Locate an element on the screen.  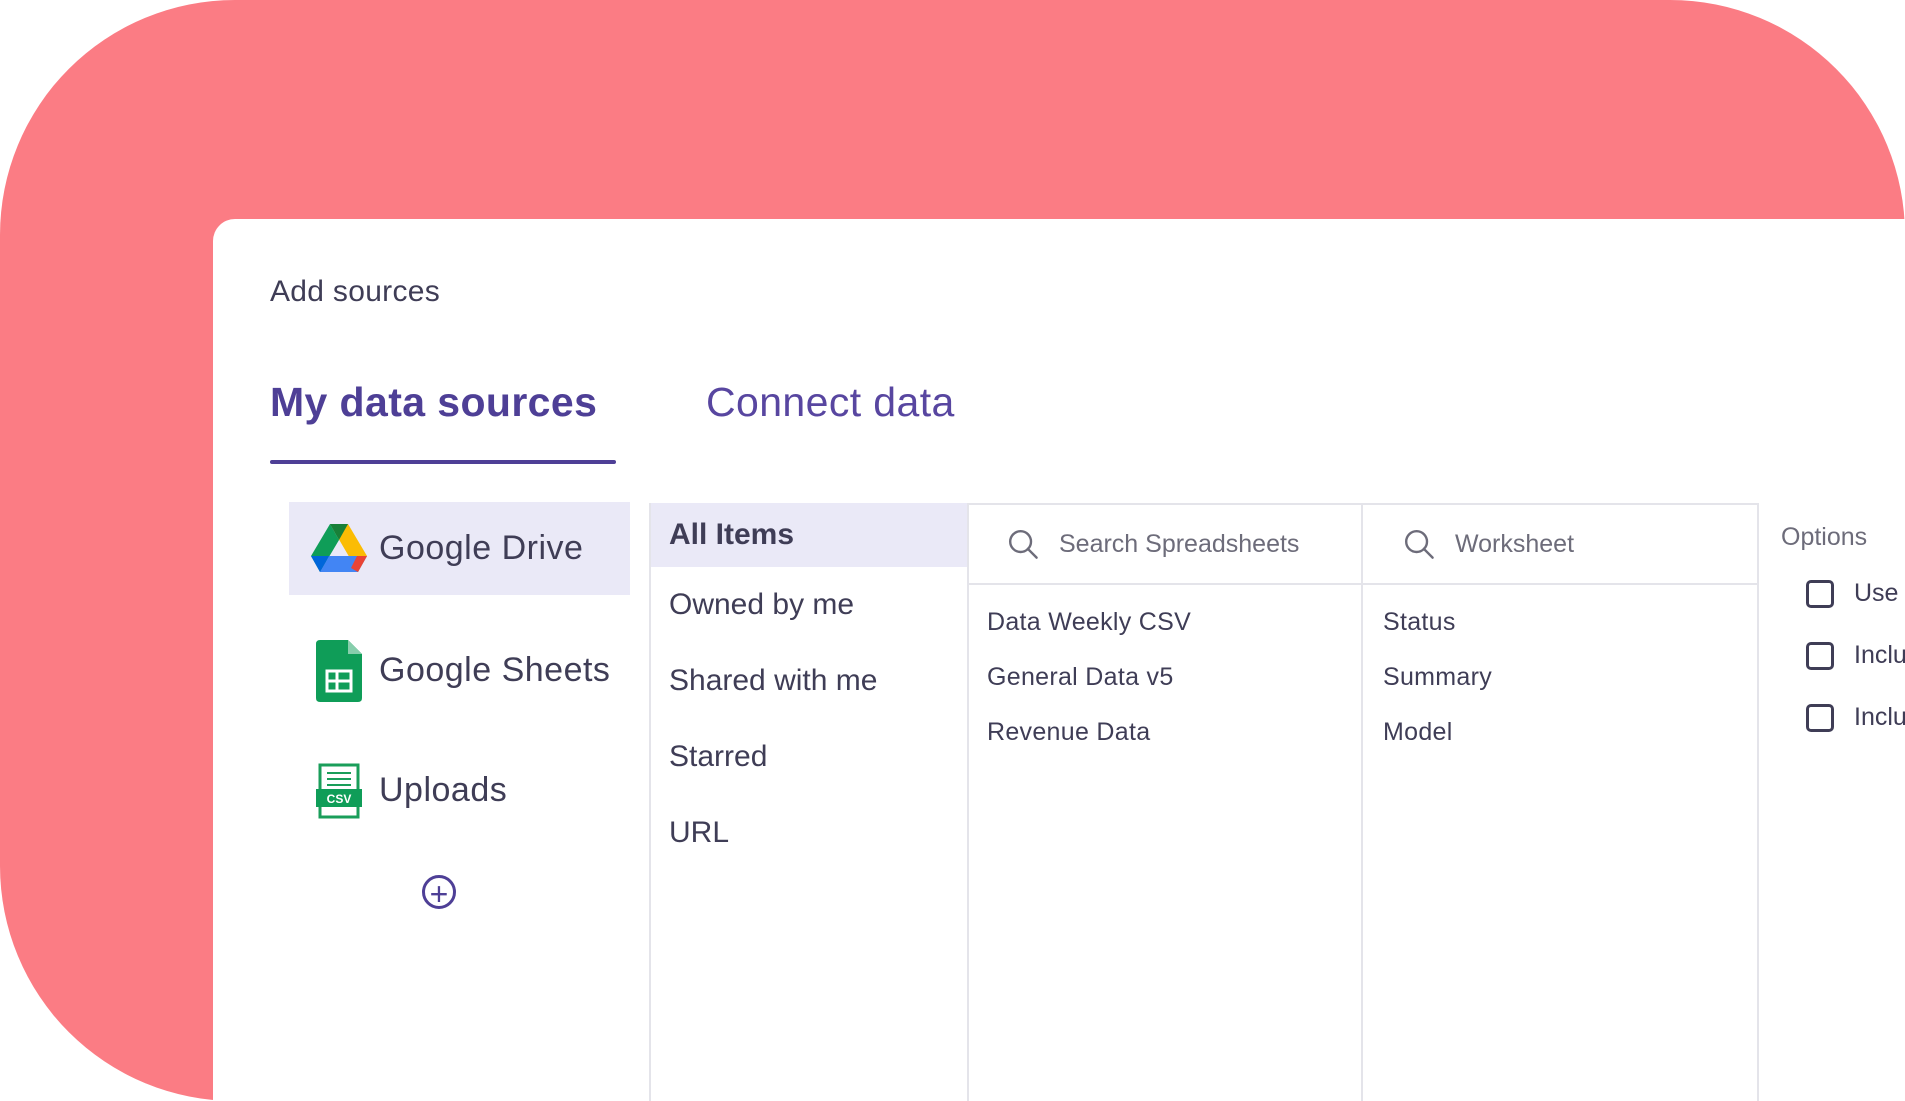
worksheet-item: Model is located at coordinates (1560, 732).